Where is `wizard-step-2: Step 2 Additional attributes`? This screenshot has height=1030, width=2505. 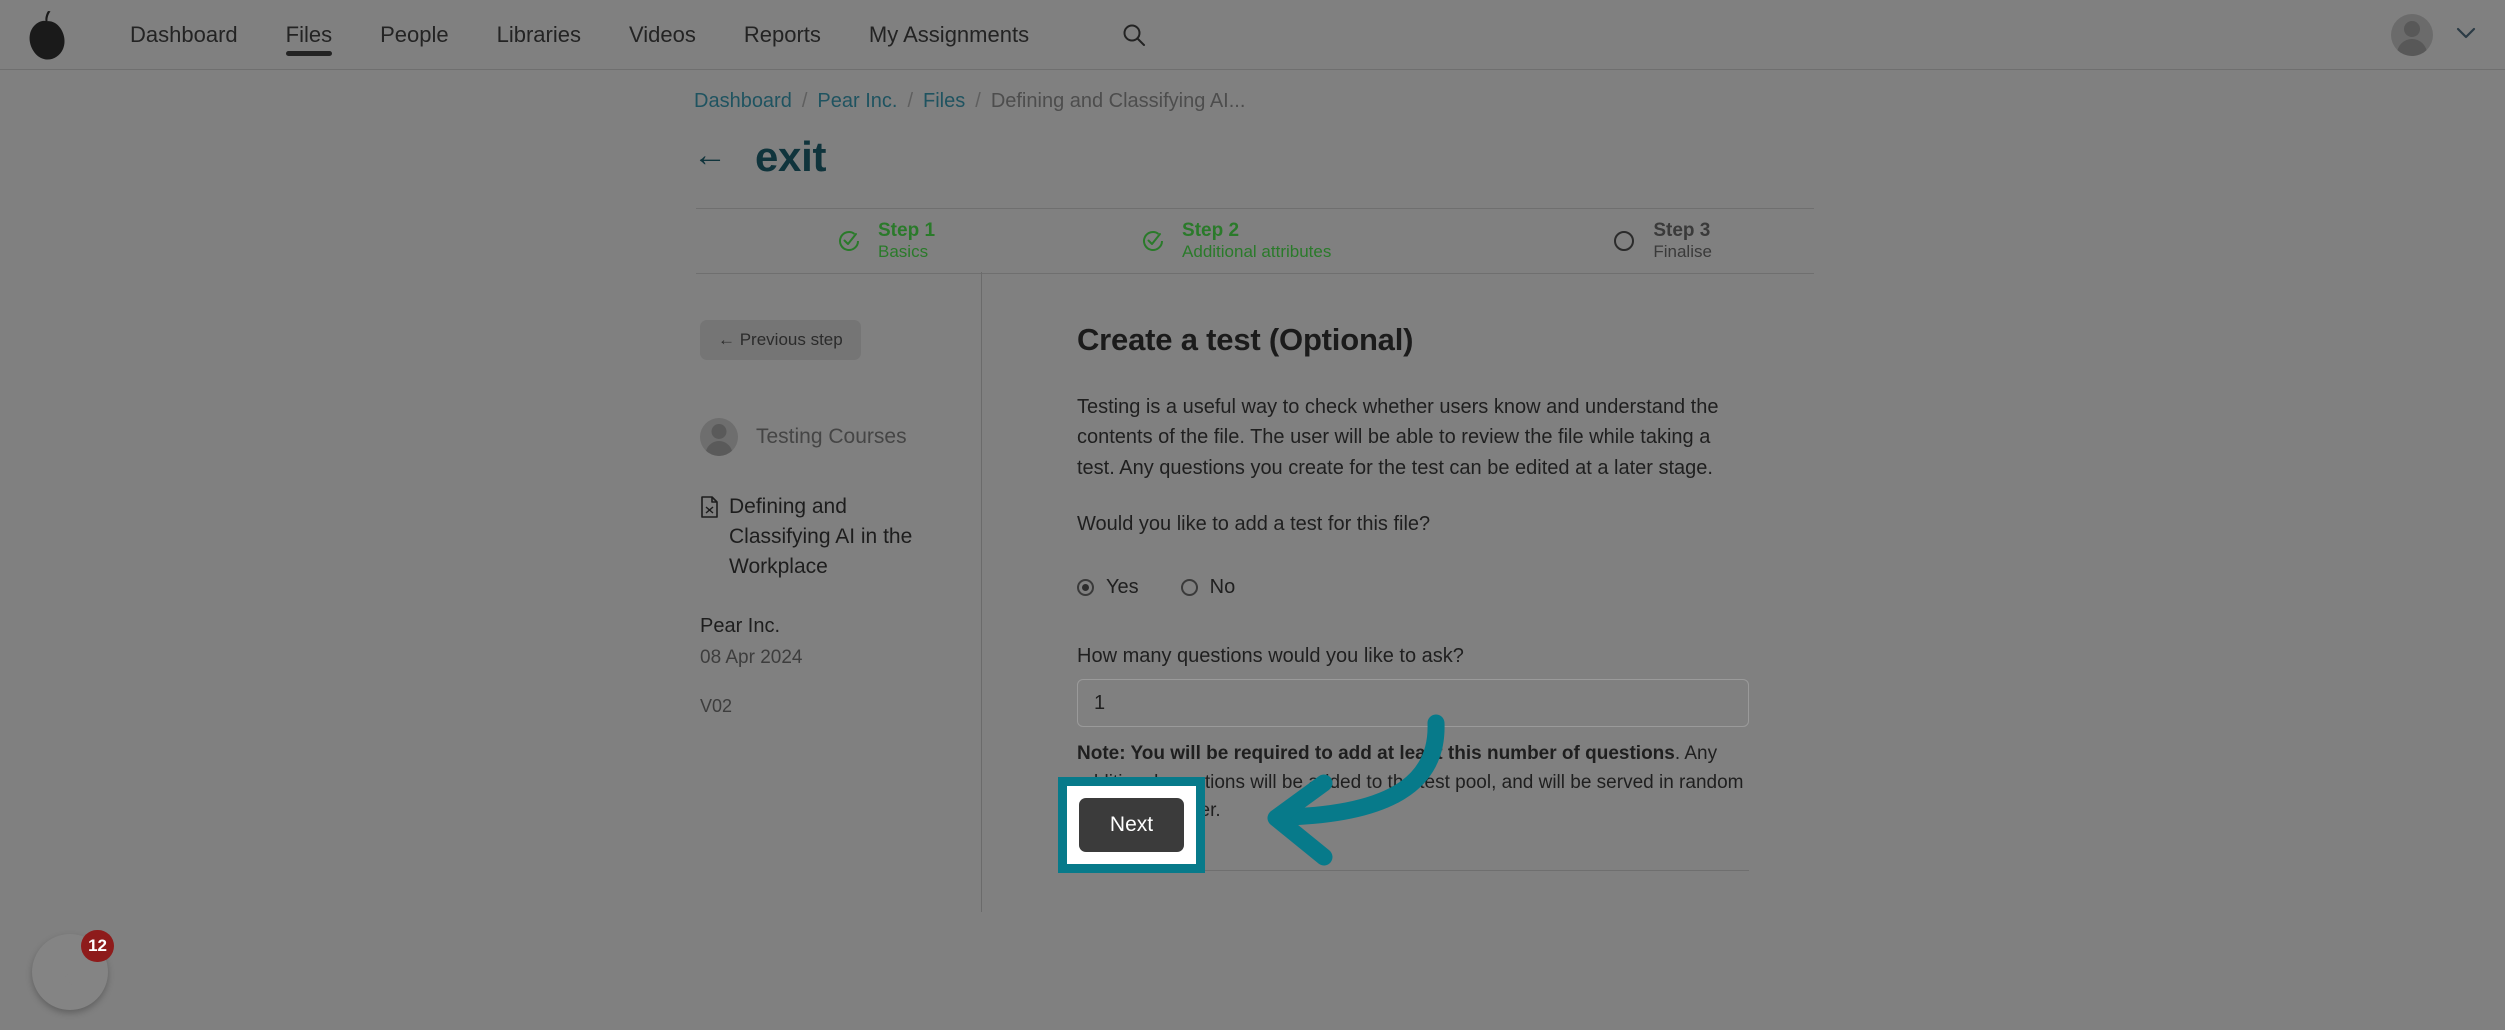 wizard-step-2: Step 2 Additional attributes is located at coordinates (1235, 241).